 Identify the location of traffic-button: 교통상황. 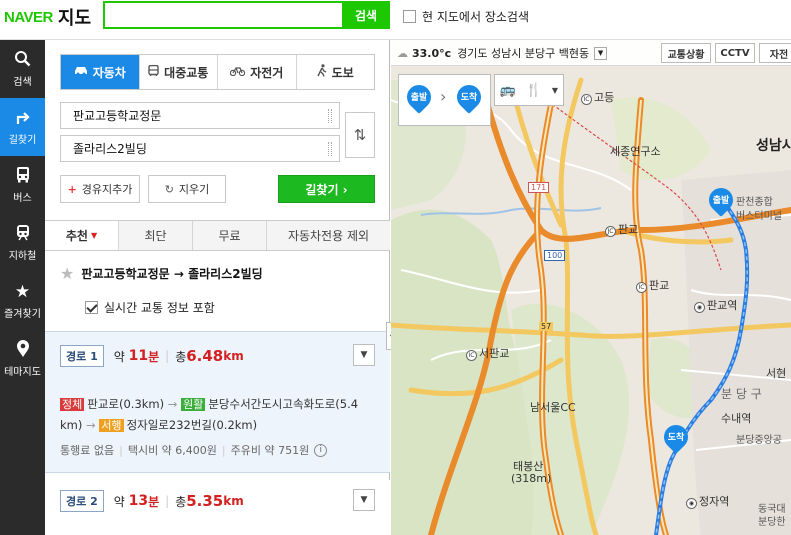
(686, 53).